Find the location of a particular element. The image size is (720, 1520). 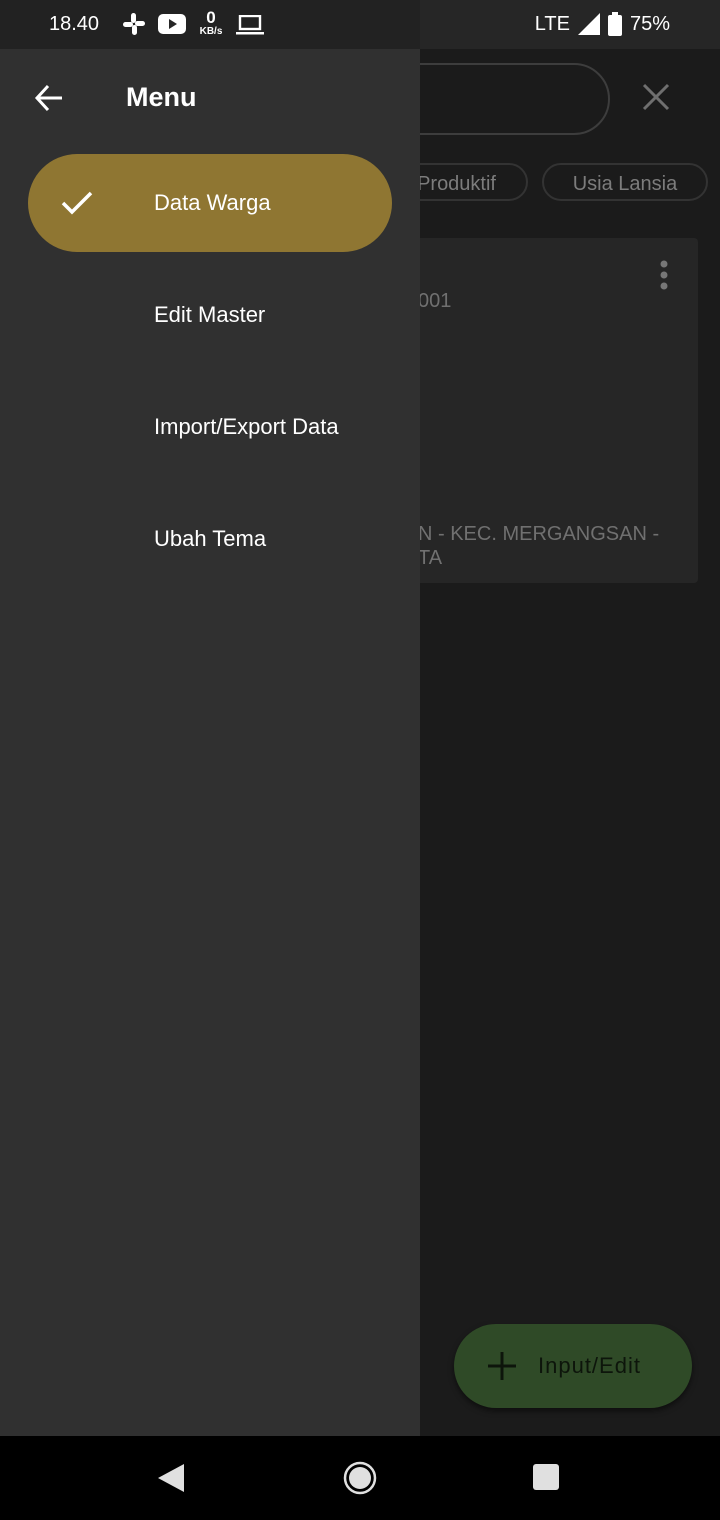

slack-icon is located at coordinates (134, 24).